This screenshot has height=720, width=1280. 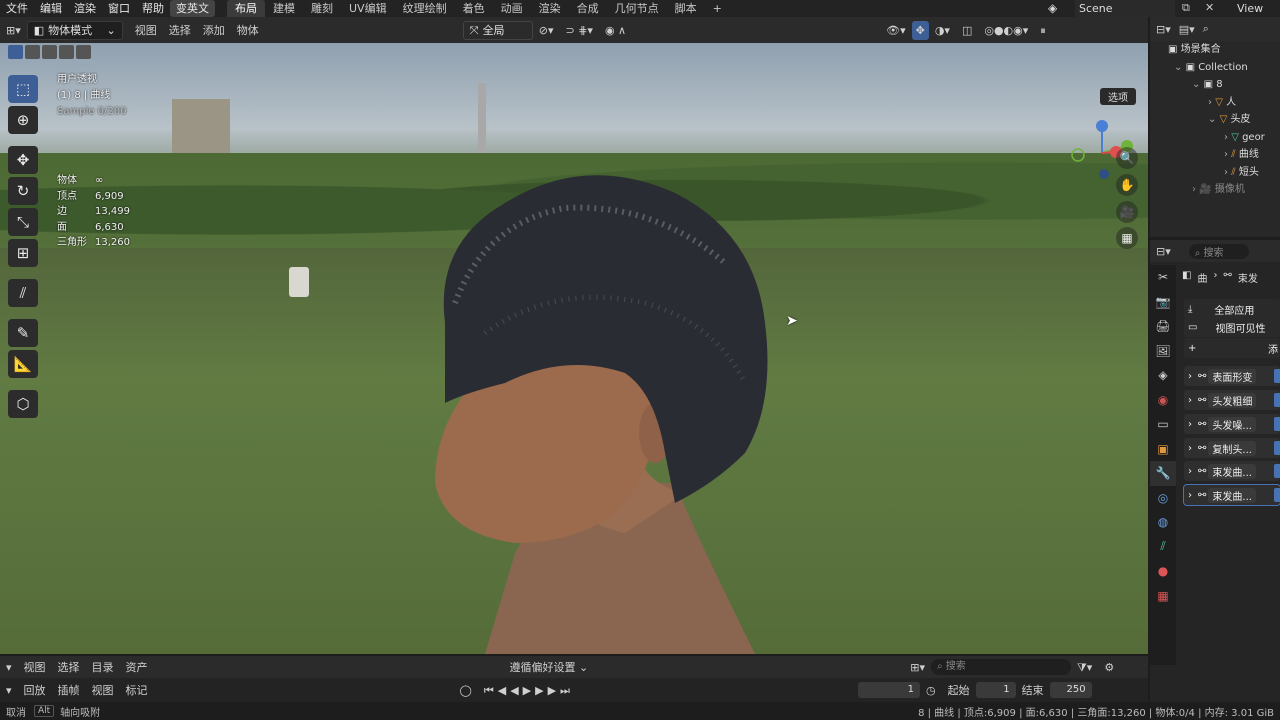 What do you see at coordinates (49, 52) in the screenshot?
I see `select-subtract-icon` at bounding box center [49, 52].